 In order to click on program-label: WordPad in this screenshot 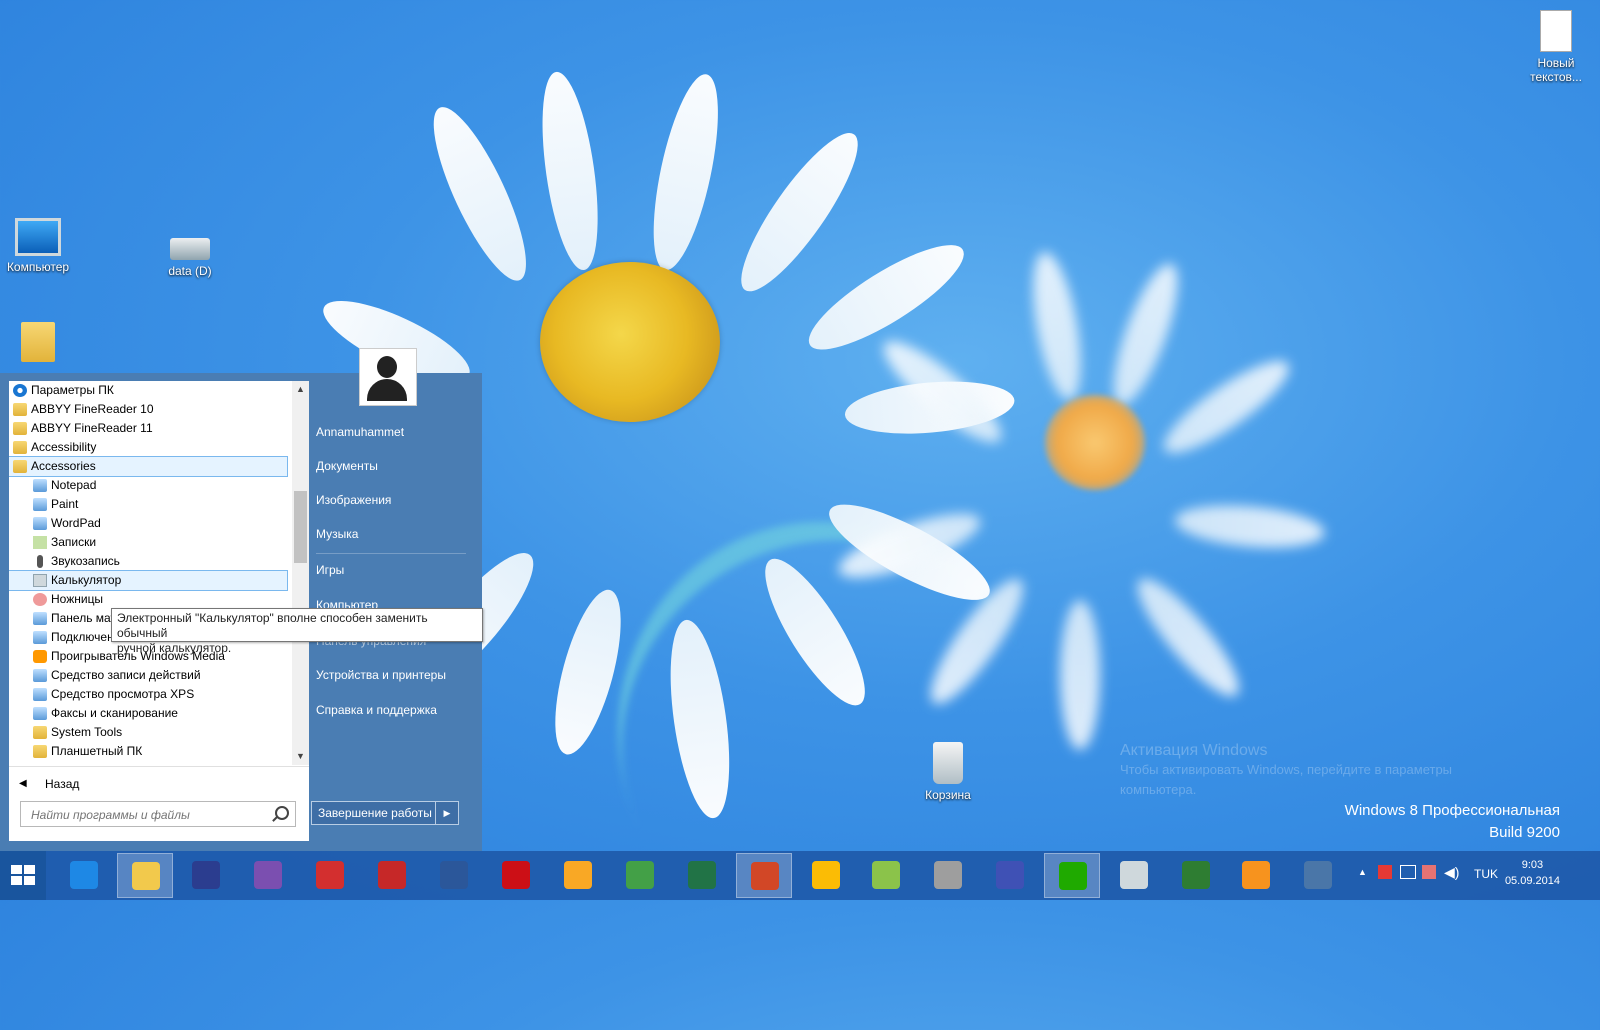, I will do `click(76, 523)`.